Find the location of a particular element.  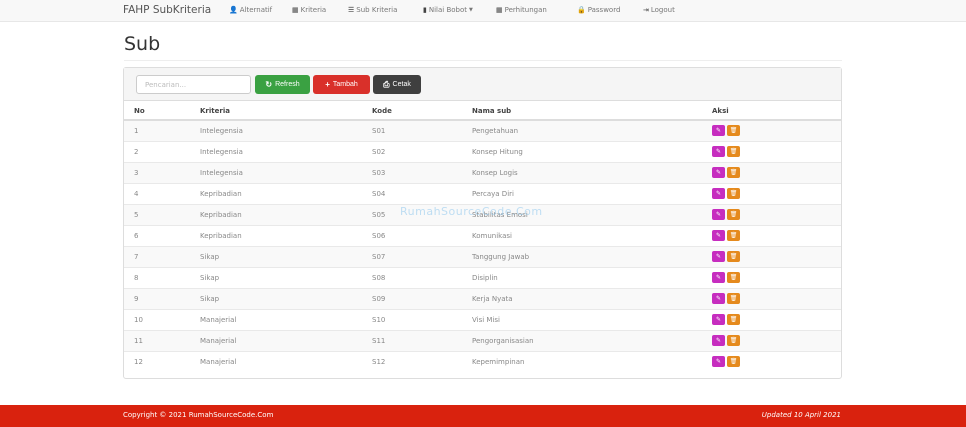

cell-kriteria: Kepribadian is located at coordinates (276, 193).